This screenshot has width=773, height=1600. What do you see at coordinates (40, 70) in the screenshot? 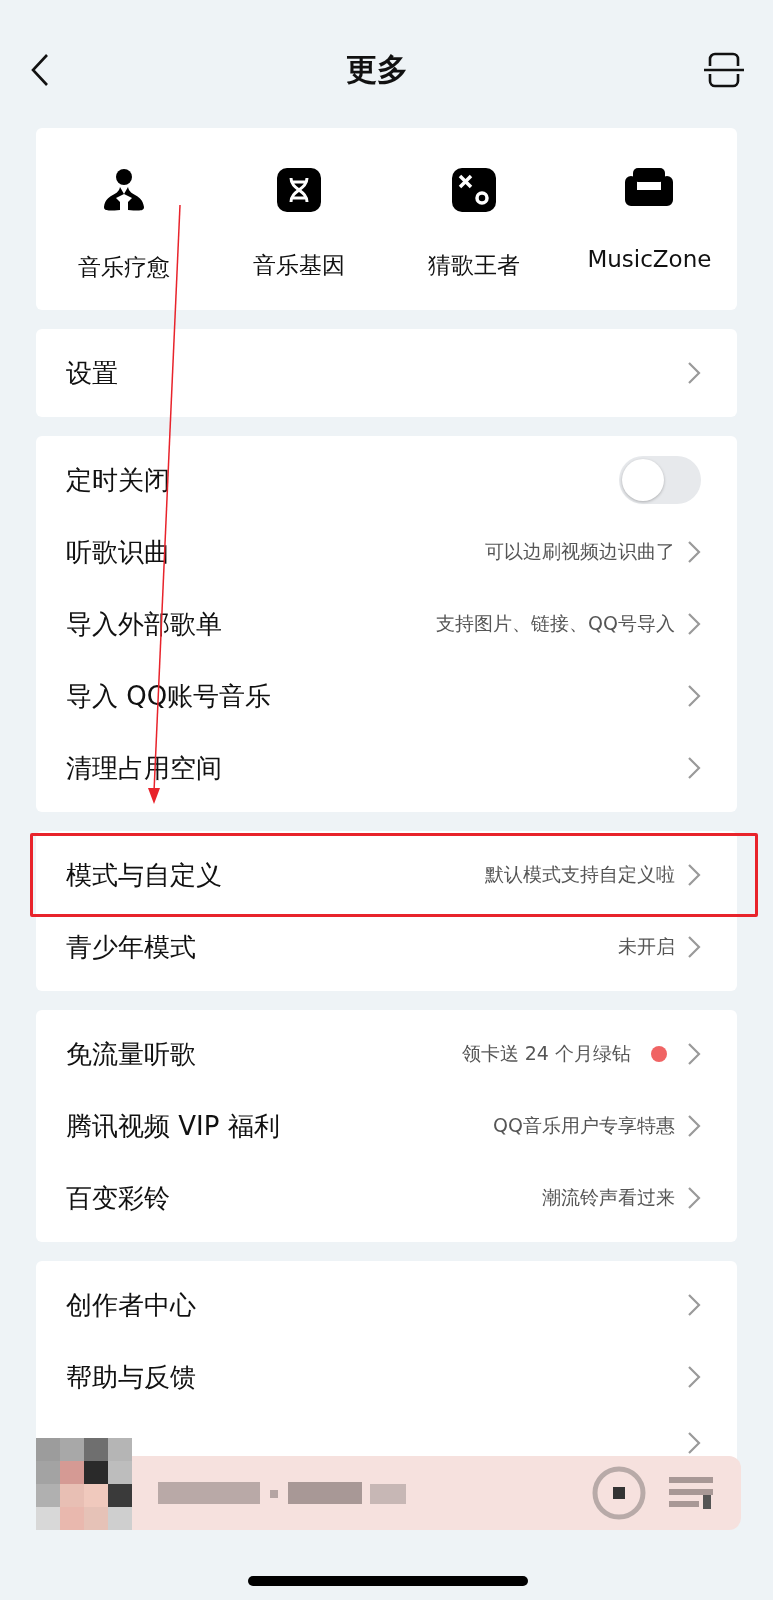
I see `back-icon` at bounding box center [40, 70].